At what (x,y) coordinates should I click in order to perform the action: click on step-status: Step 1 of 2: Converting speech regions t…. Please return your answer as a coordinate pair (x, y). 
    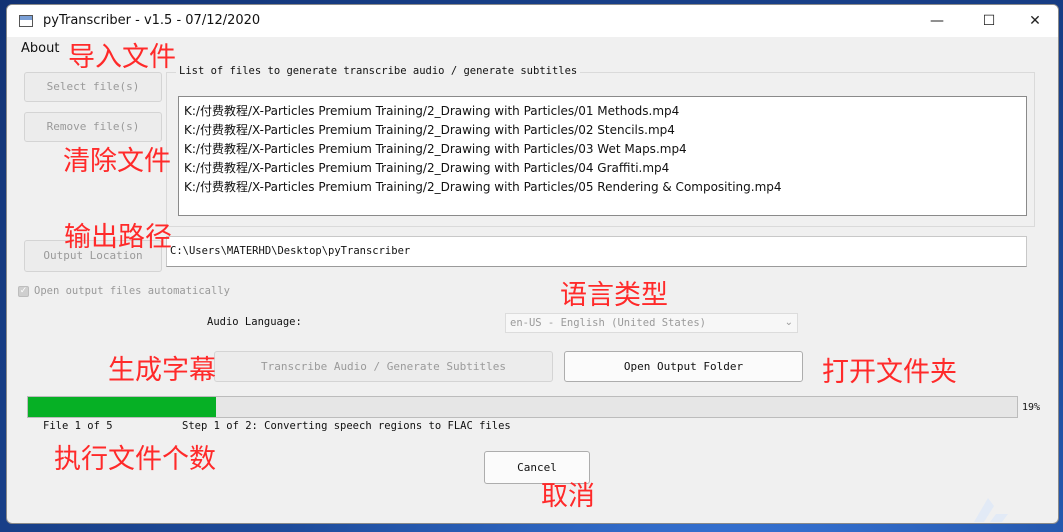
    Looking at the image, I should click on (346, 426).